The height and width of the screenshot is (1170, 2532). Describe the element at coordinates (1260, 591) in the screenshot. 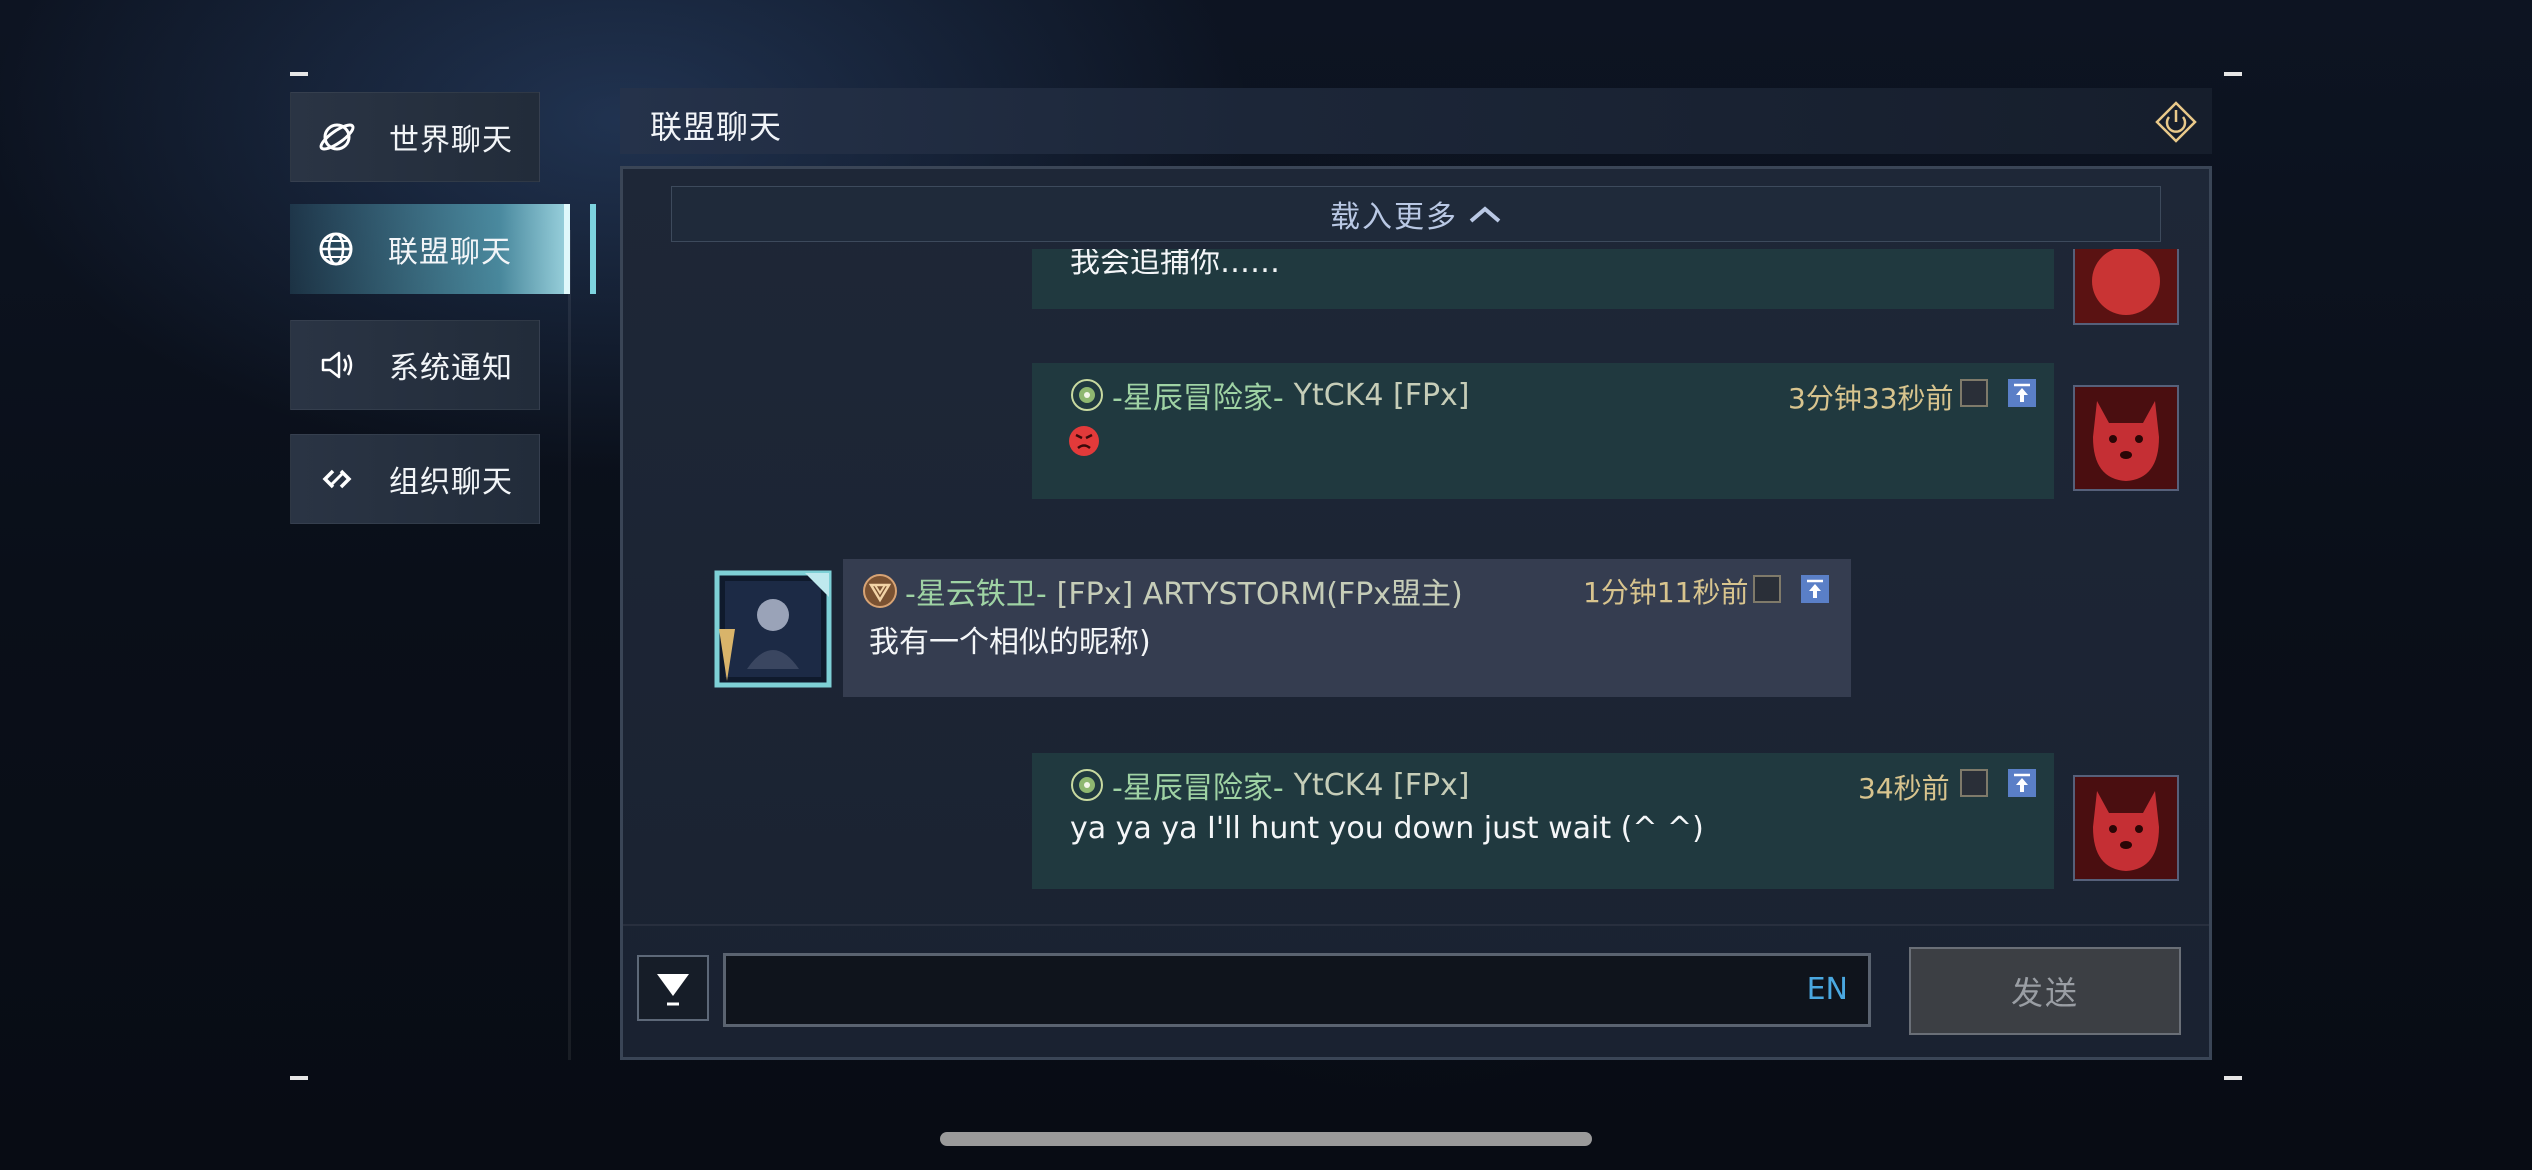

I see `sender-name: [FPx] ARTYSTORM(FPx盟主)` at that location.